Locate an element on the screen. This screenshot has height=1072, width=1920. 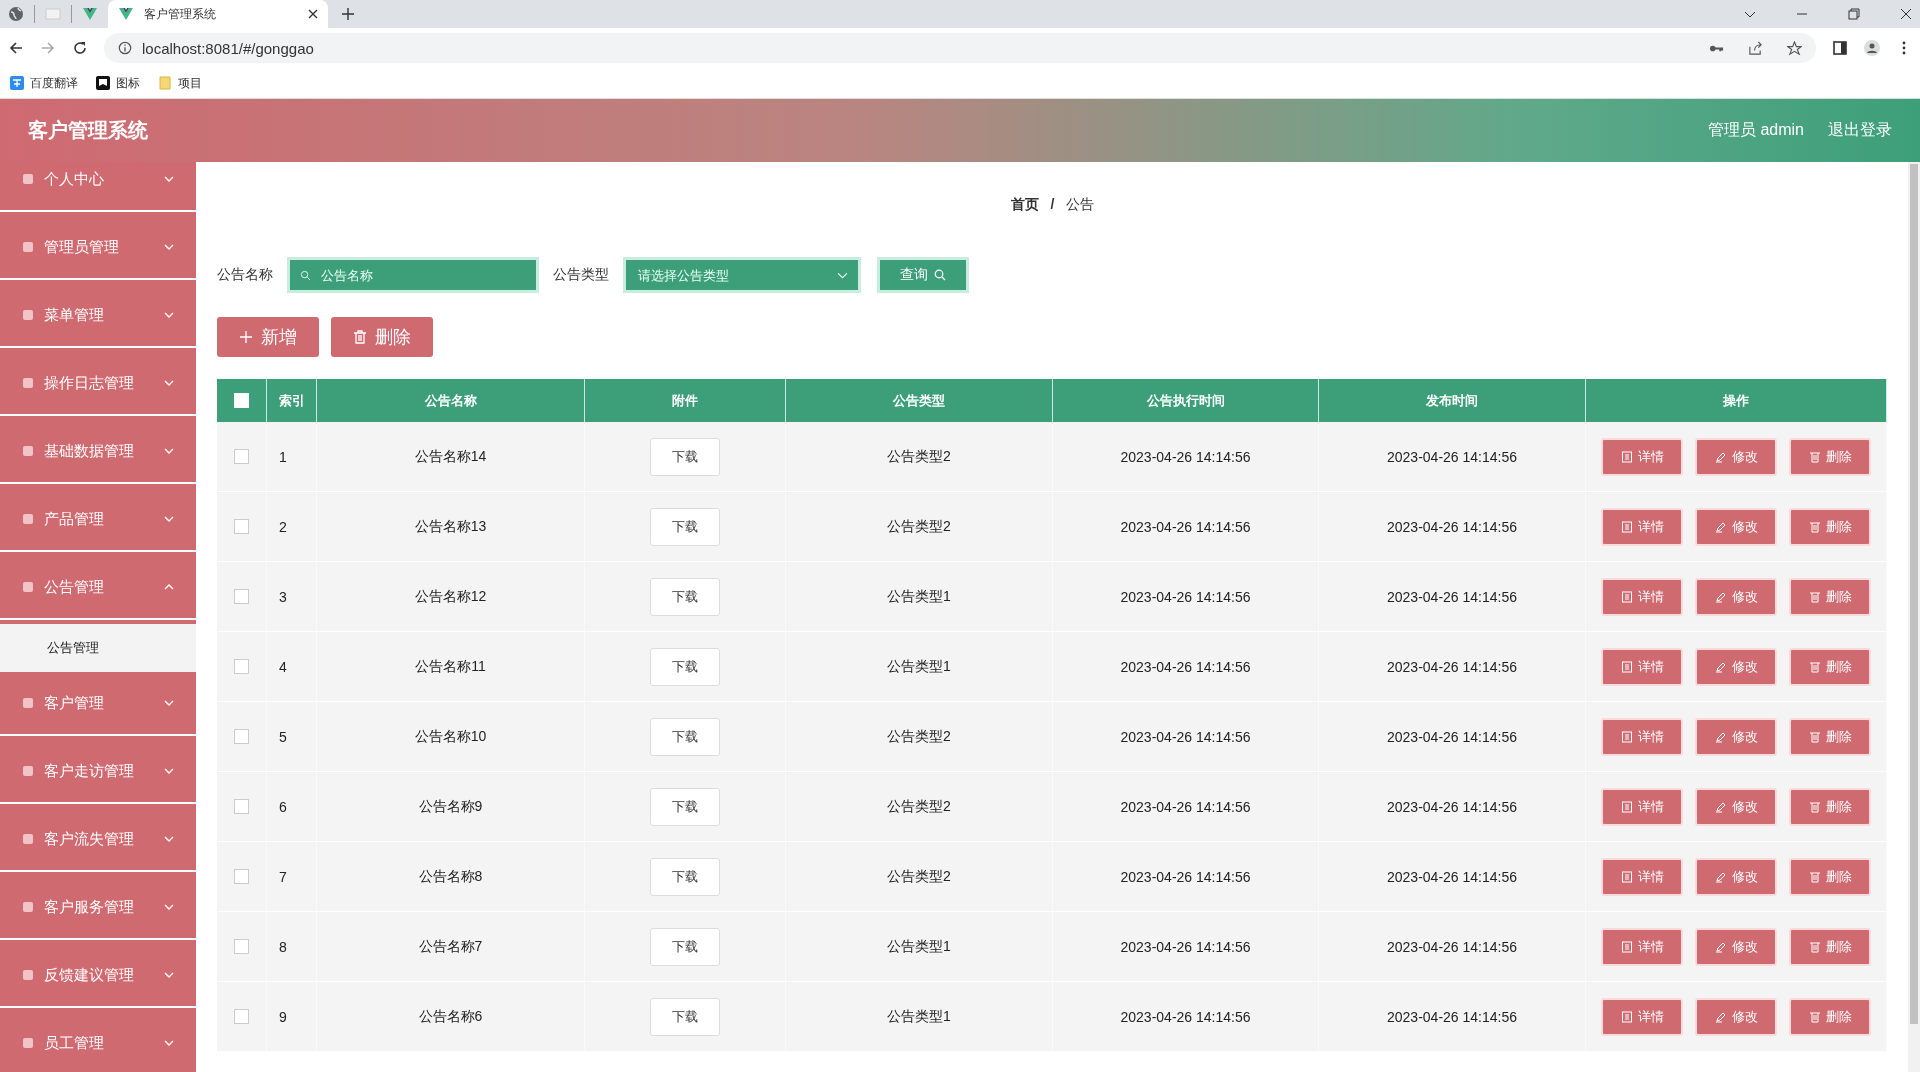
flag-icon is located at coordinates (103, 83).